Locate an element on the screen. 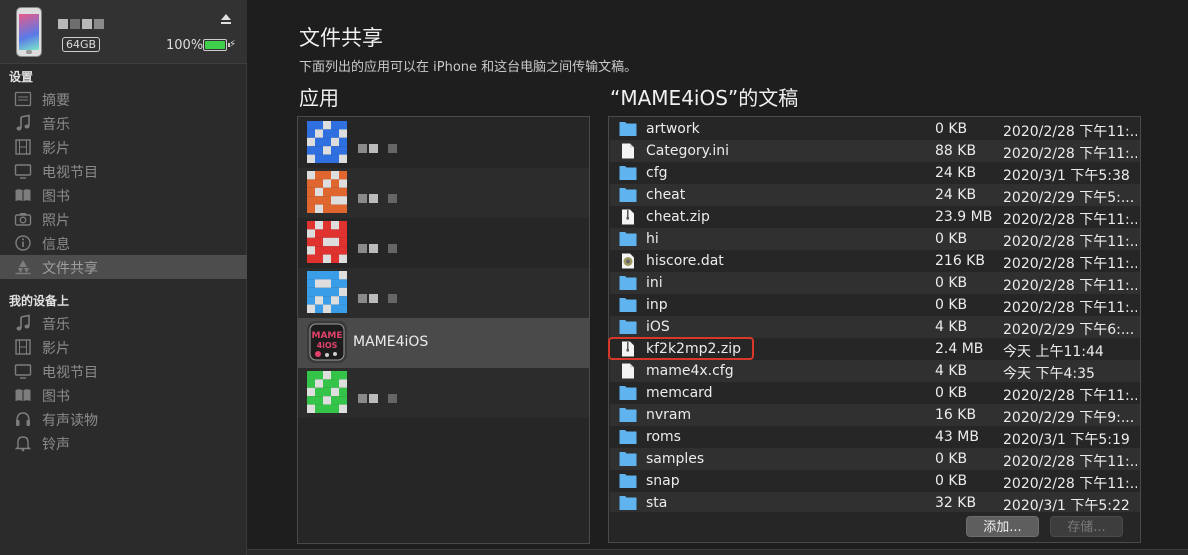  sidebar-item-headphones: 有声读物 is located at coordinates (123, 419).